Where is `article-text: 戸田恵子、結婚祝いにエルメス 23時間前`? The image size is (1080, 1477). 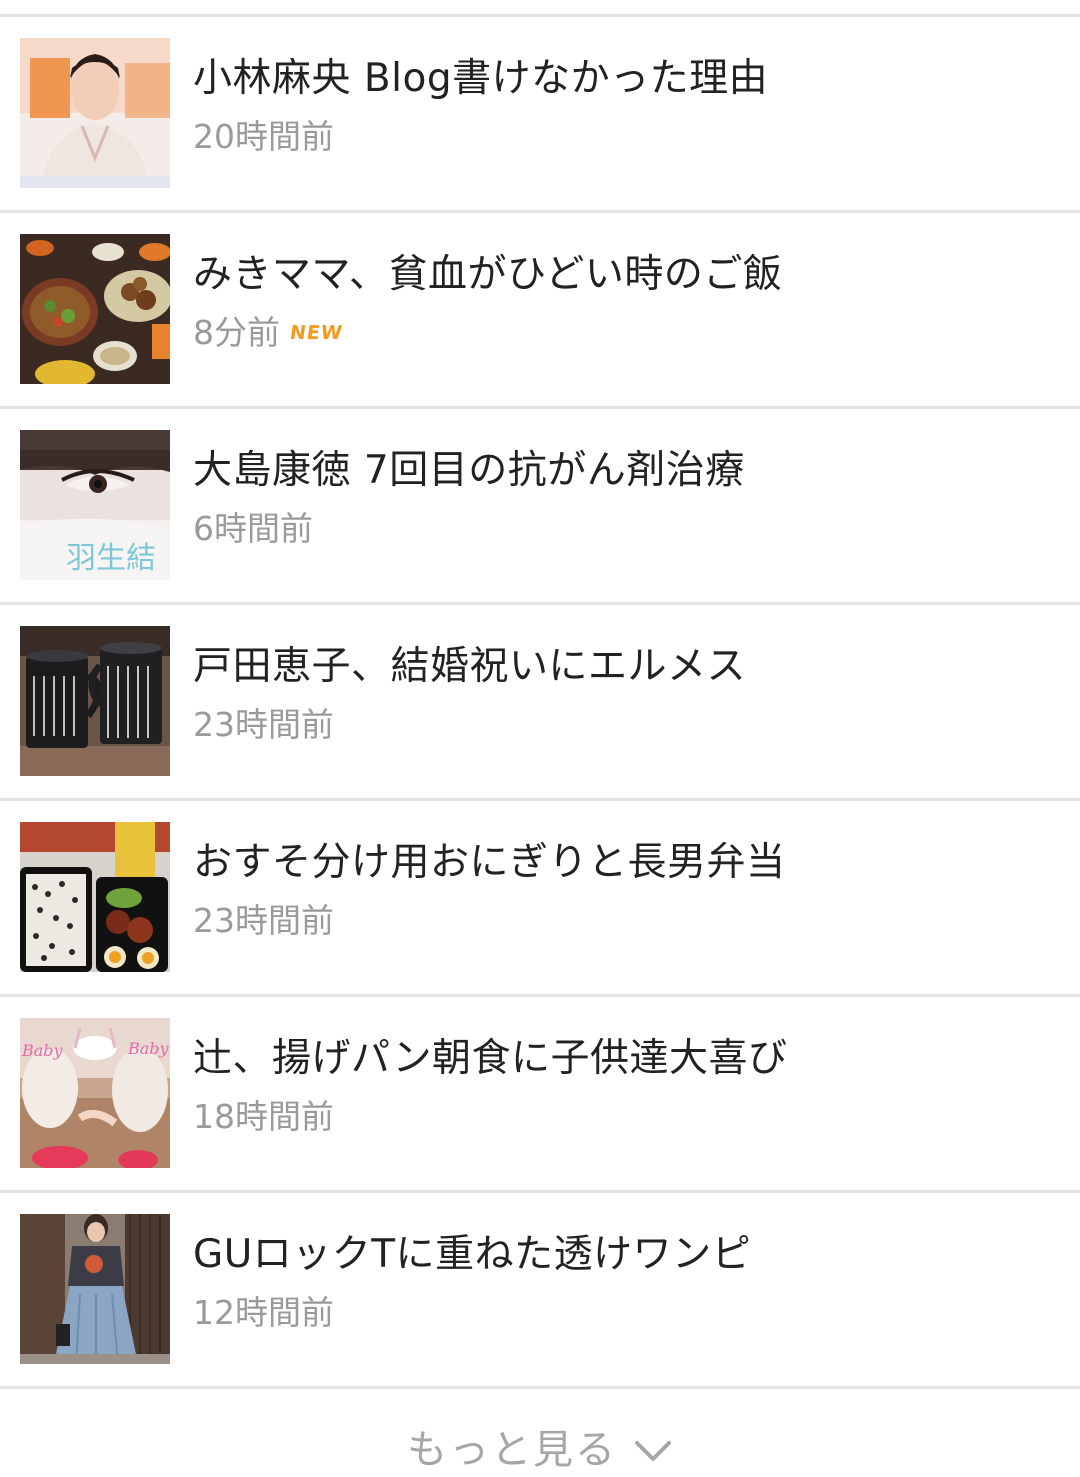 article-text: 戸田恵子、結婚祝いにエルメス 23時間前 is located at coordinates (626, 693).